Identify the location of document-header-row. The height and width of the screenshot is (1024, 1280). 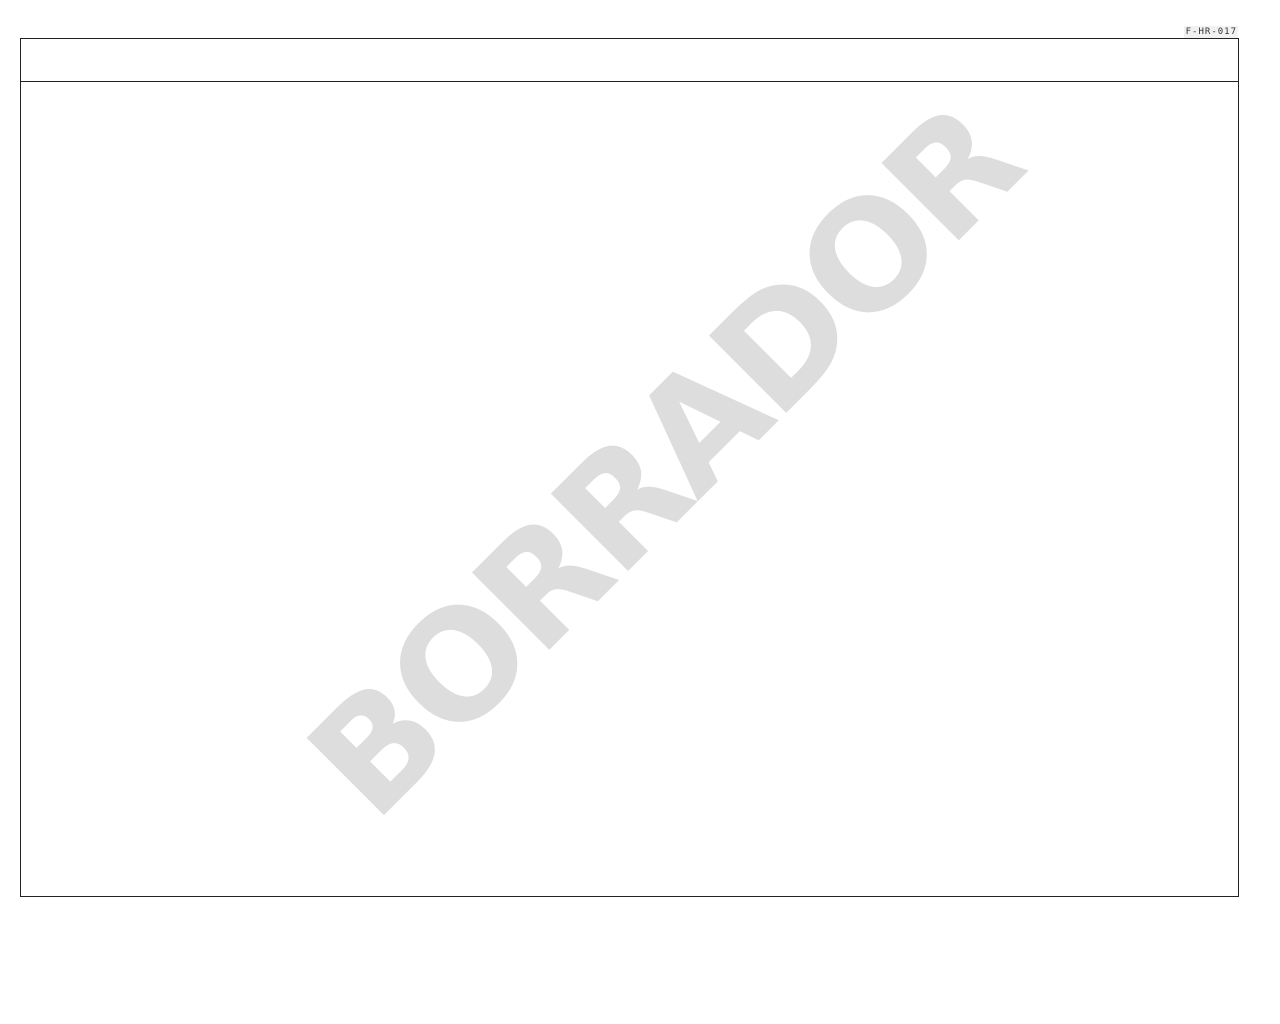
(629, 60).